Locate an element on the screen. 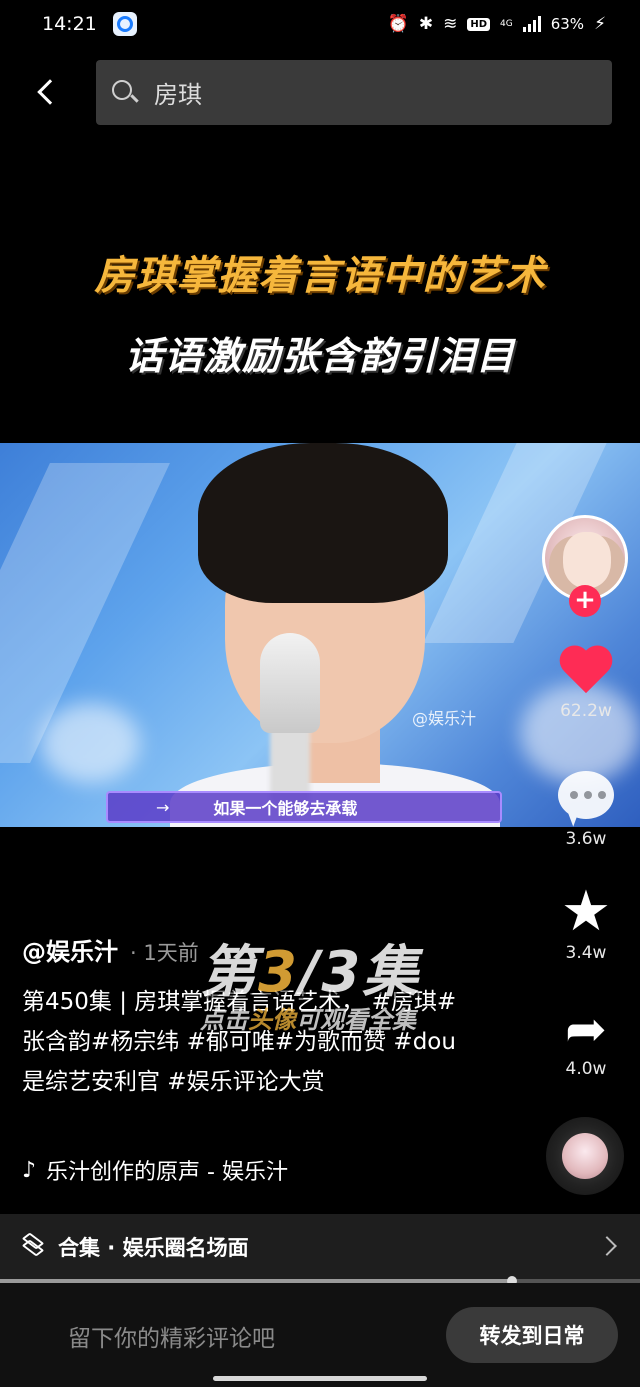 Image resolution: width=640 pixels, height=1387 pixels. bluetooth-icon: ✱ is located at coordinates (426, 23).